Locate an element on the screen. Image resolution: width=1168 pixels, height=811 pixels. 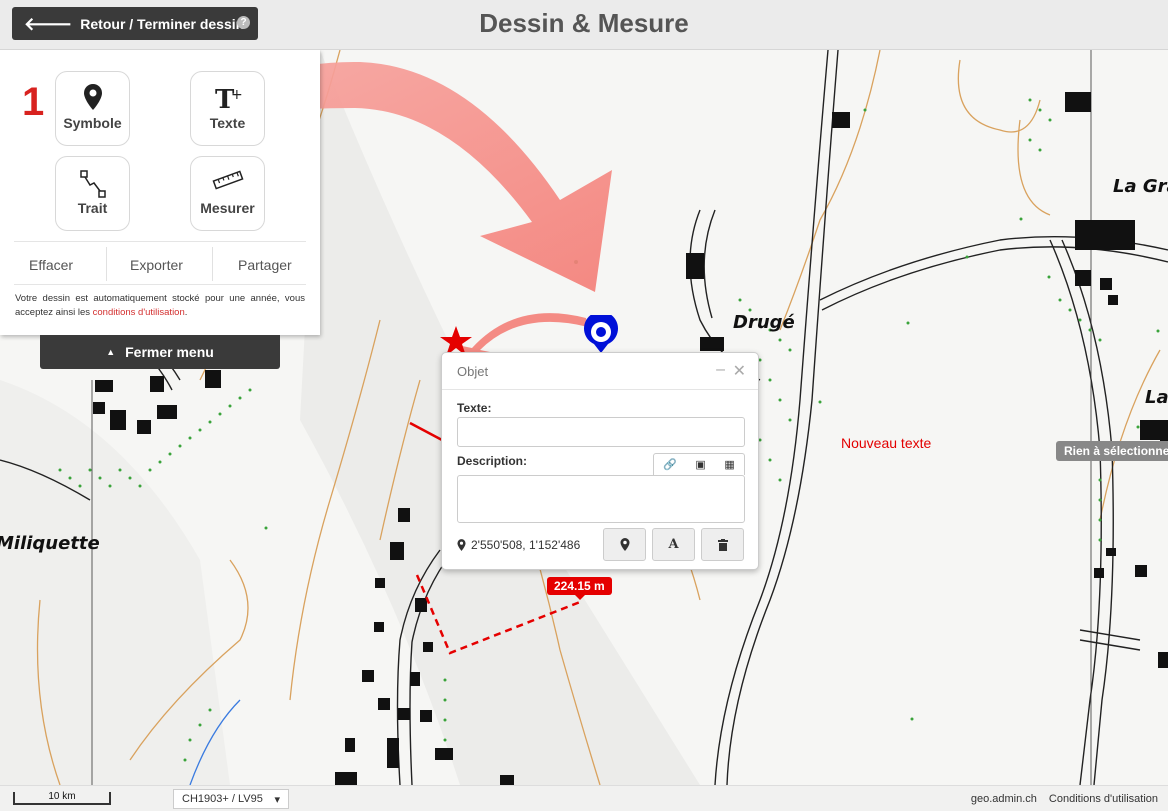
delete-action: Effacer is located at coordinates (51, 265).